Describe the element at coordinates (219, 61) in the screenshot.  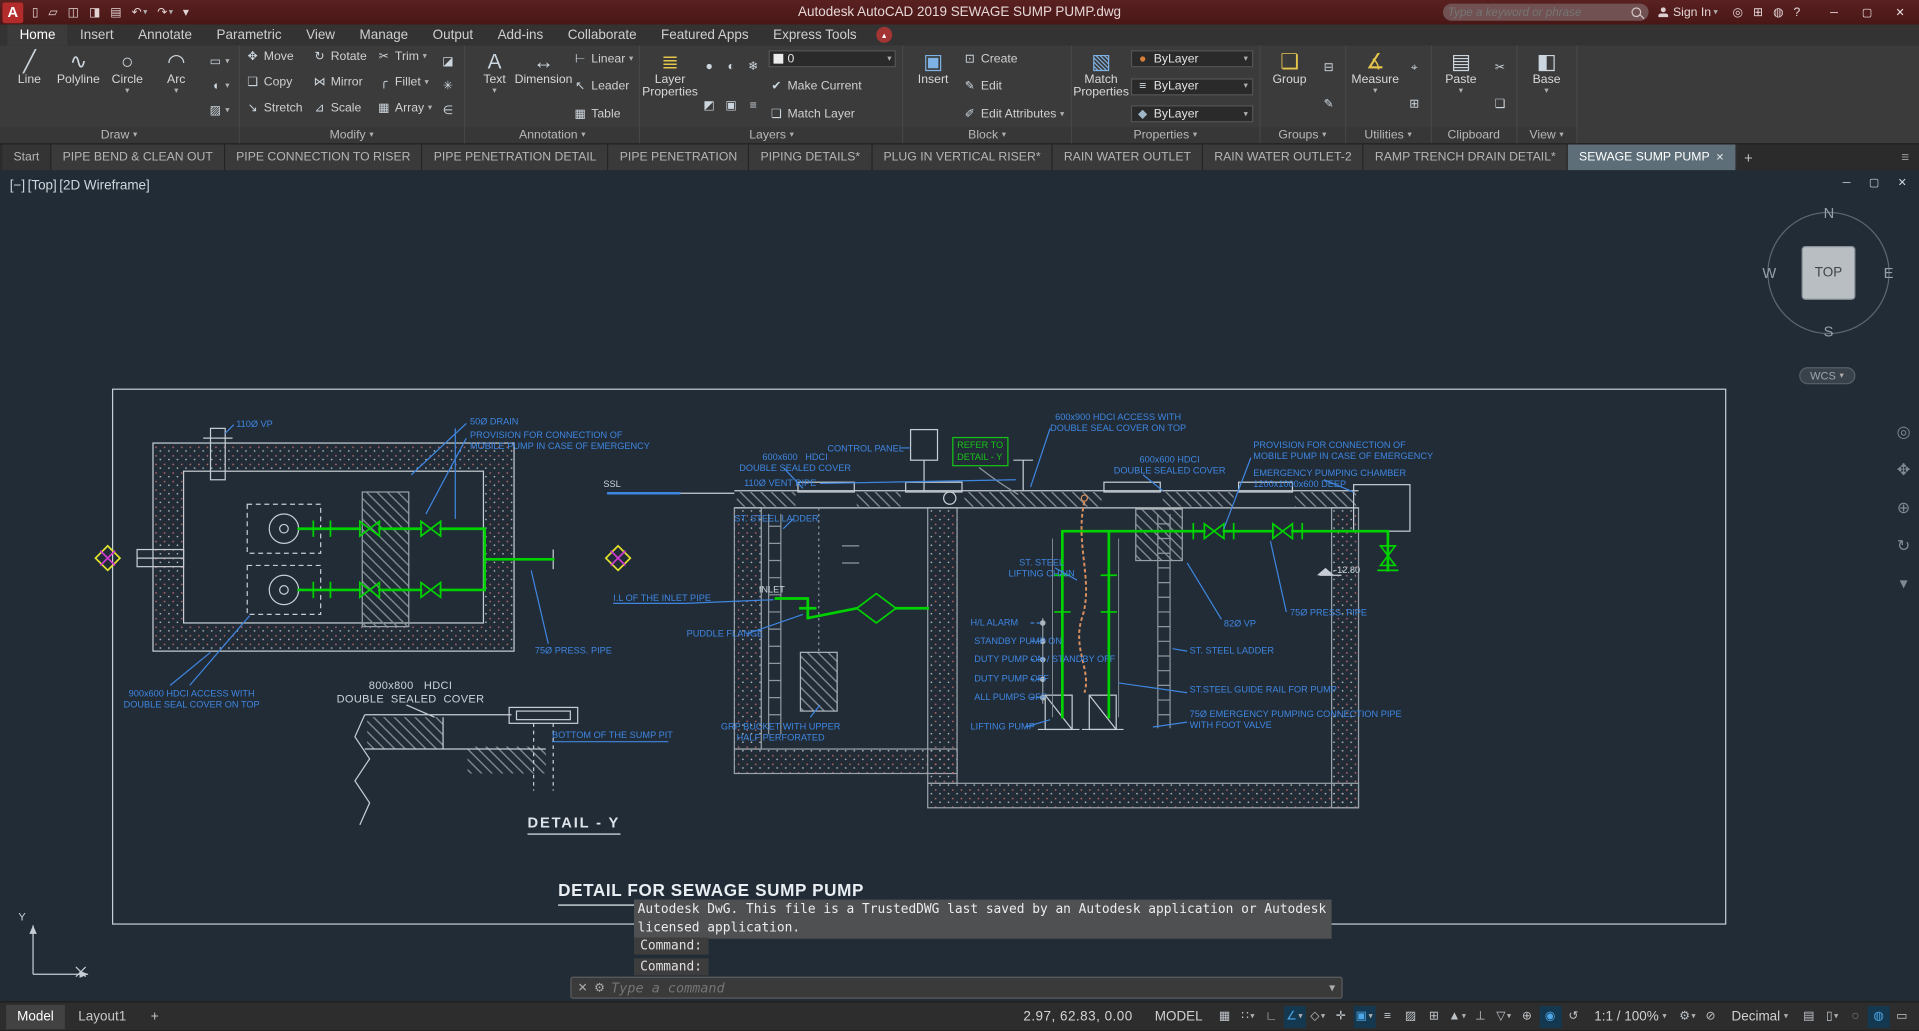
I see `rectangle-tool-icon: ▭ ▾` at that location.